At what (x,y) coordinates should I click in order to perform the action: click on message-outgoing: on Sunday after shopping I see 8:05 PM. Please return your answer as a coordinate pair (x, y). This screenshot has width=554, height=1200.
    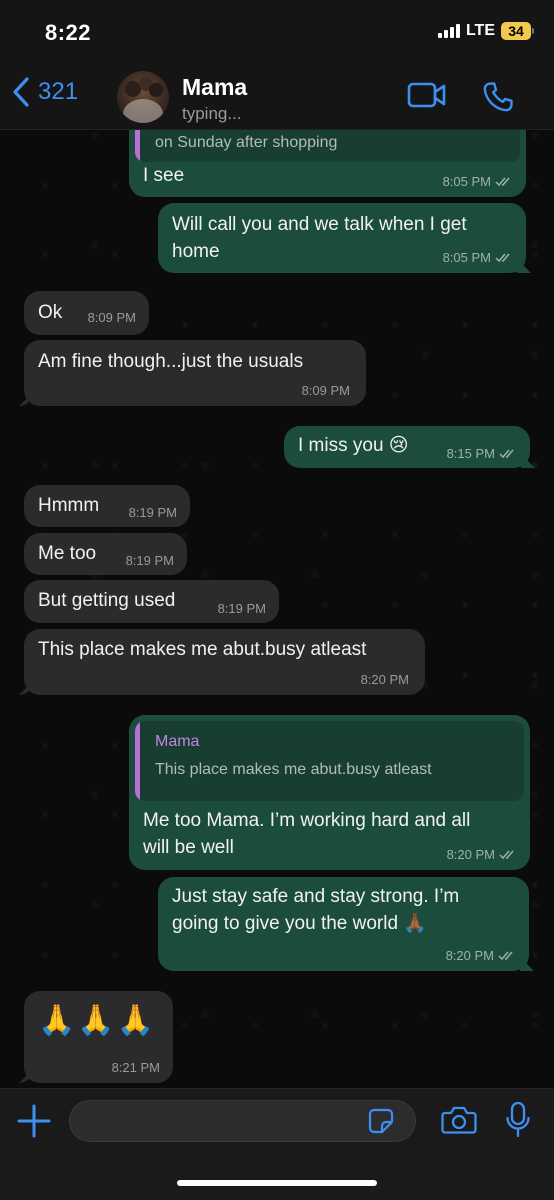
    Looking at the image, I should click on (327, 163).